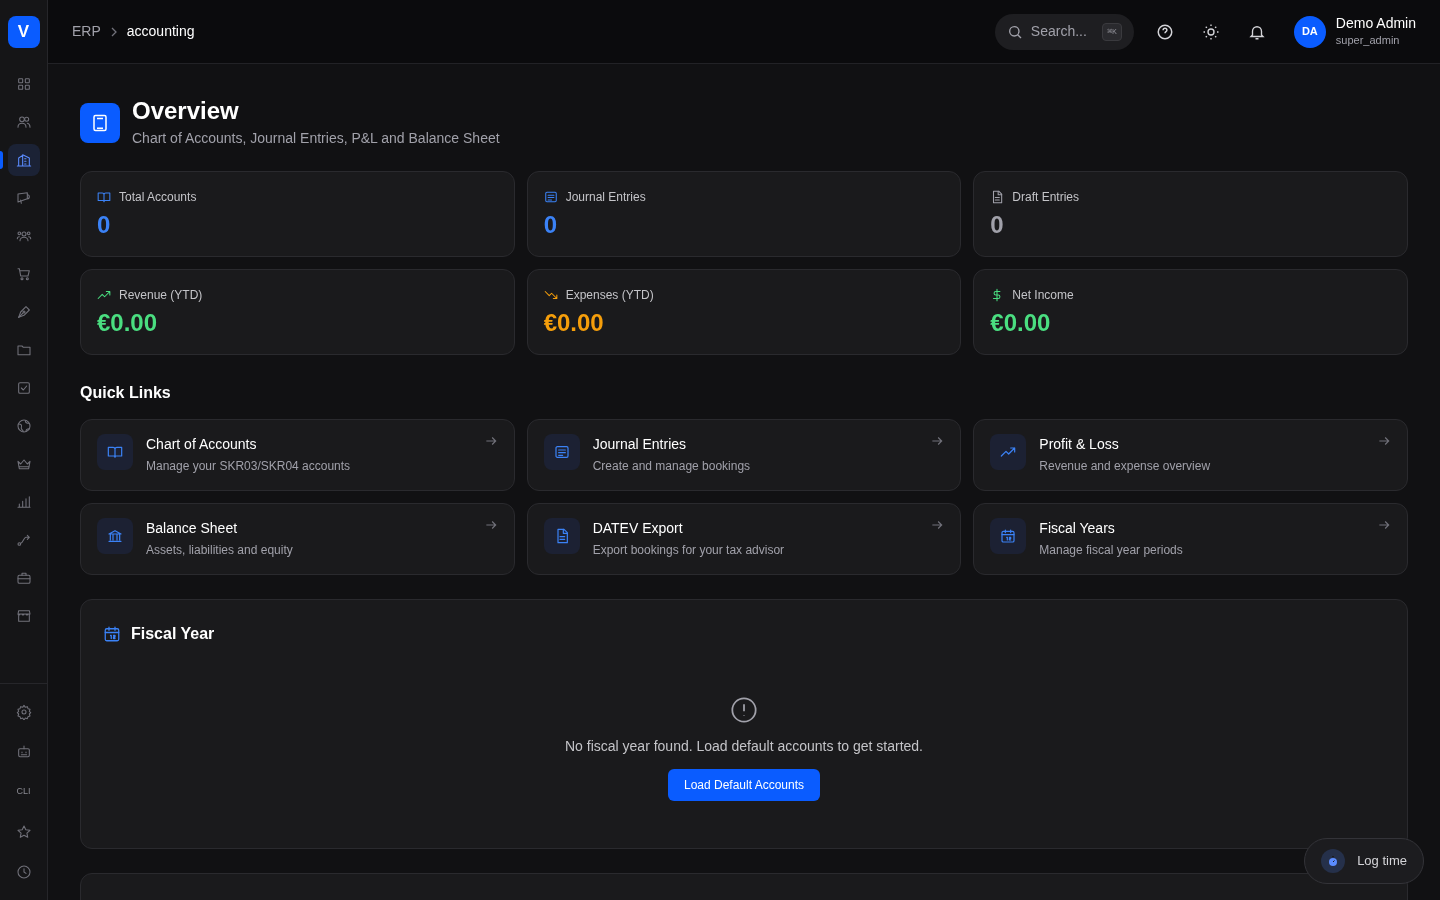  I want to click on calculator-icon, so click(100, 122).